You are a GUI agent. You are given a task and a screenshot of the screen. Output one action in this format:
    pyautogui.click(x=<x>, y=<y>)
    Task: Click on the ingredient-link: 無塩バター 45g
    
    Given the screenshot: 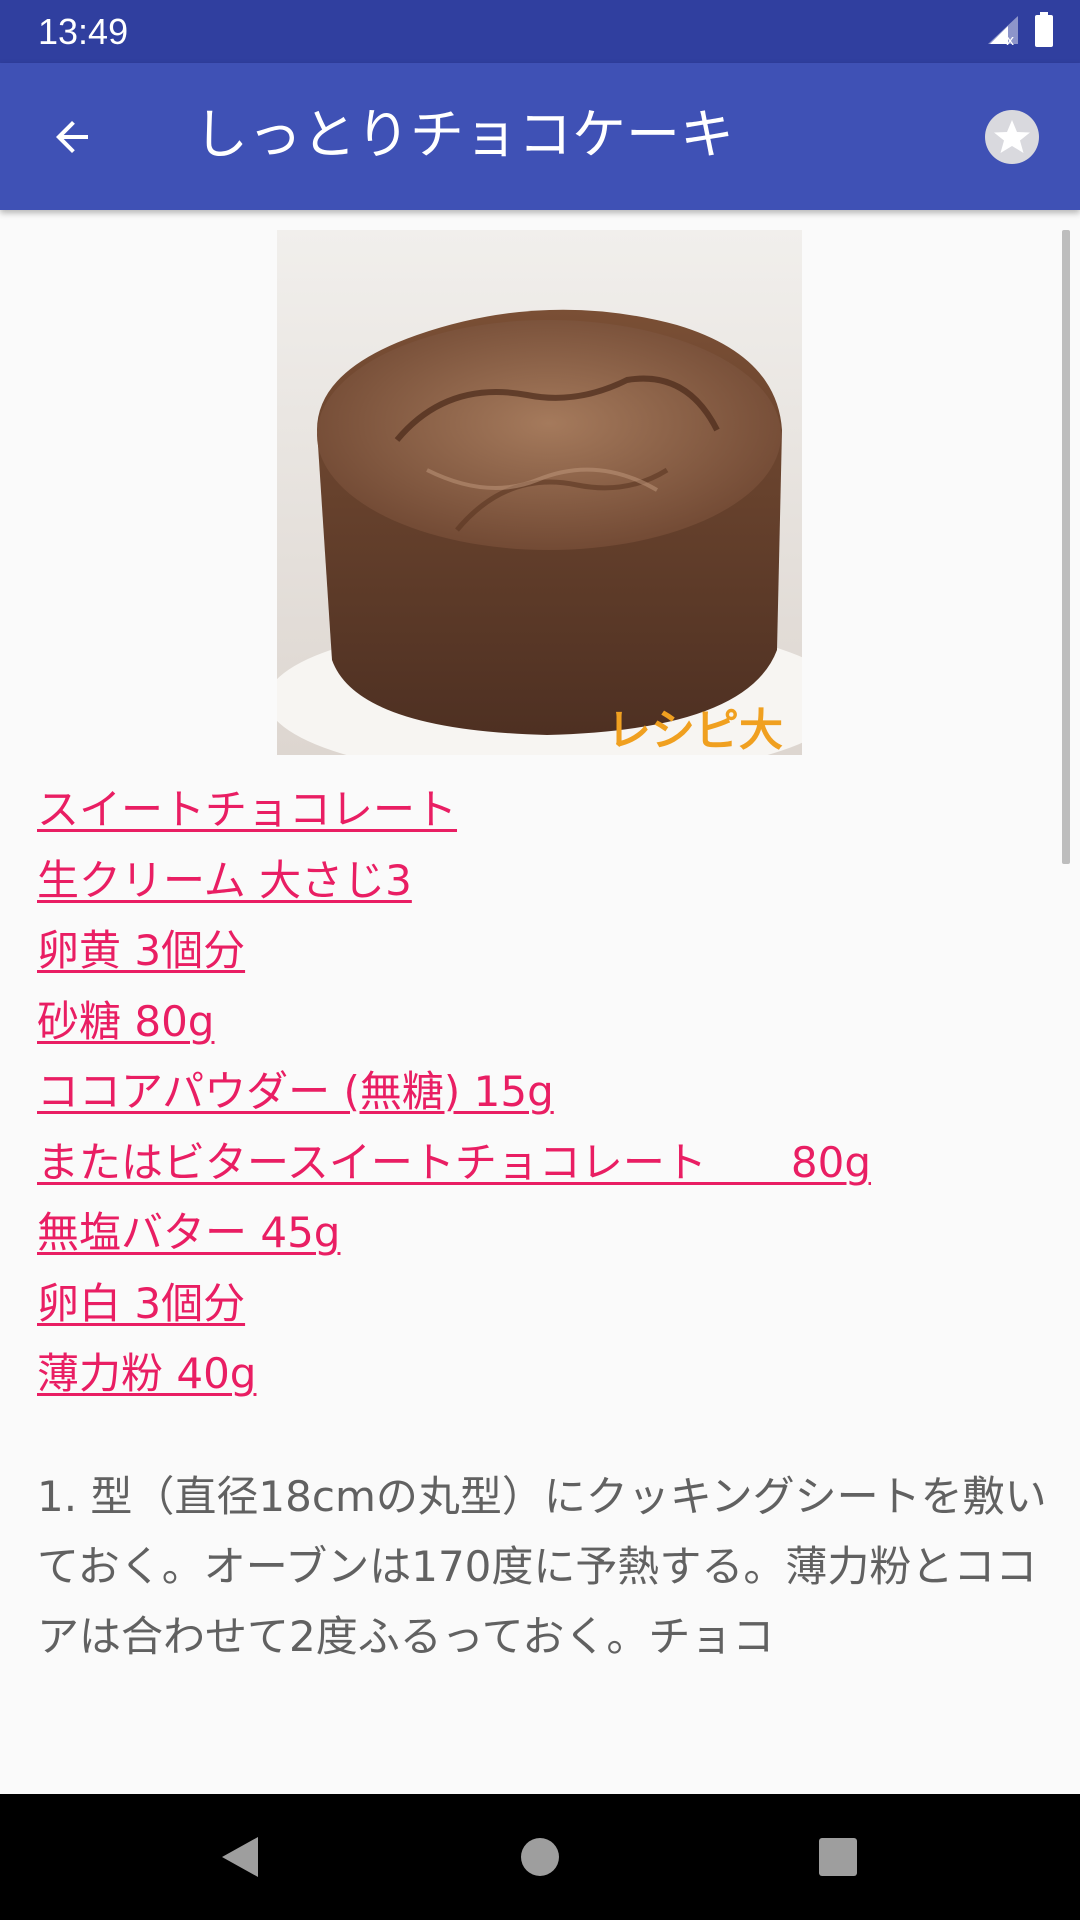 What is the action you would take?
    pyautogui.click(x=454, y=1233)
    